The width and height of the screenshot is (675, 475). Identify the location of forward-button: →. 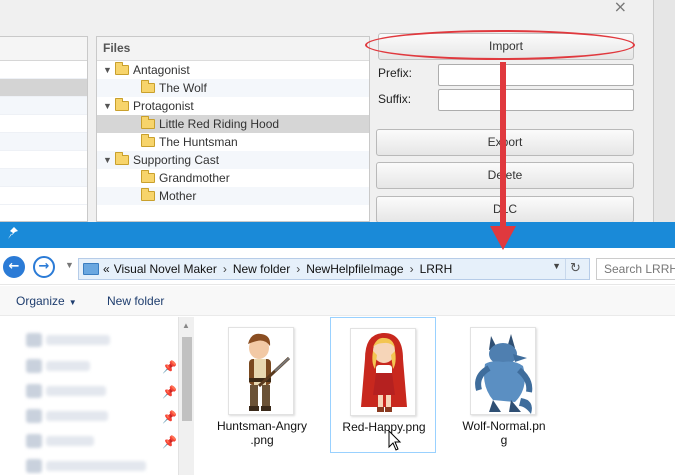
(44, 267).